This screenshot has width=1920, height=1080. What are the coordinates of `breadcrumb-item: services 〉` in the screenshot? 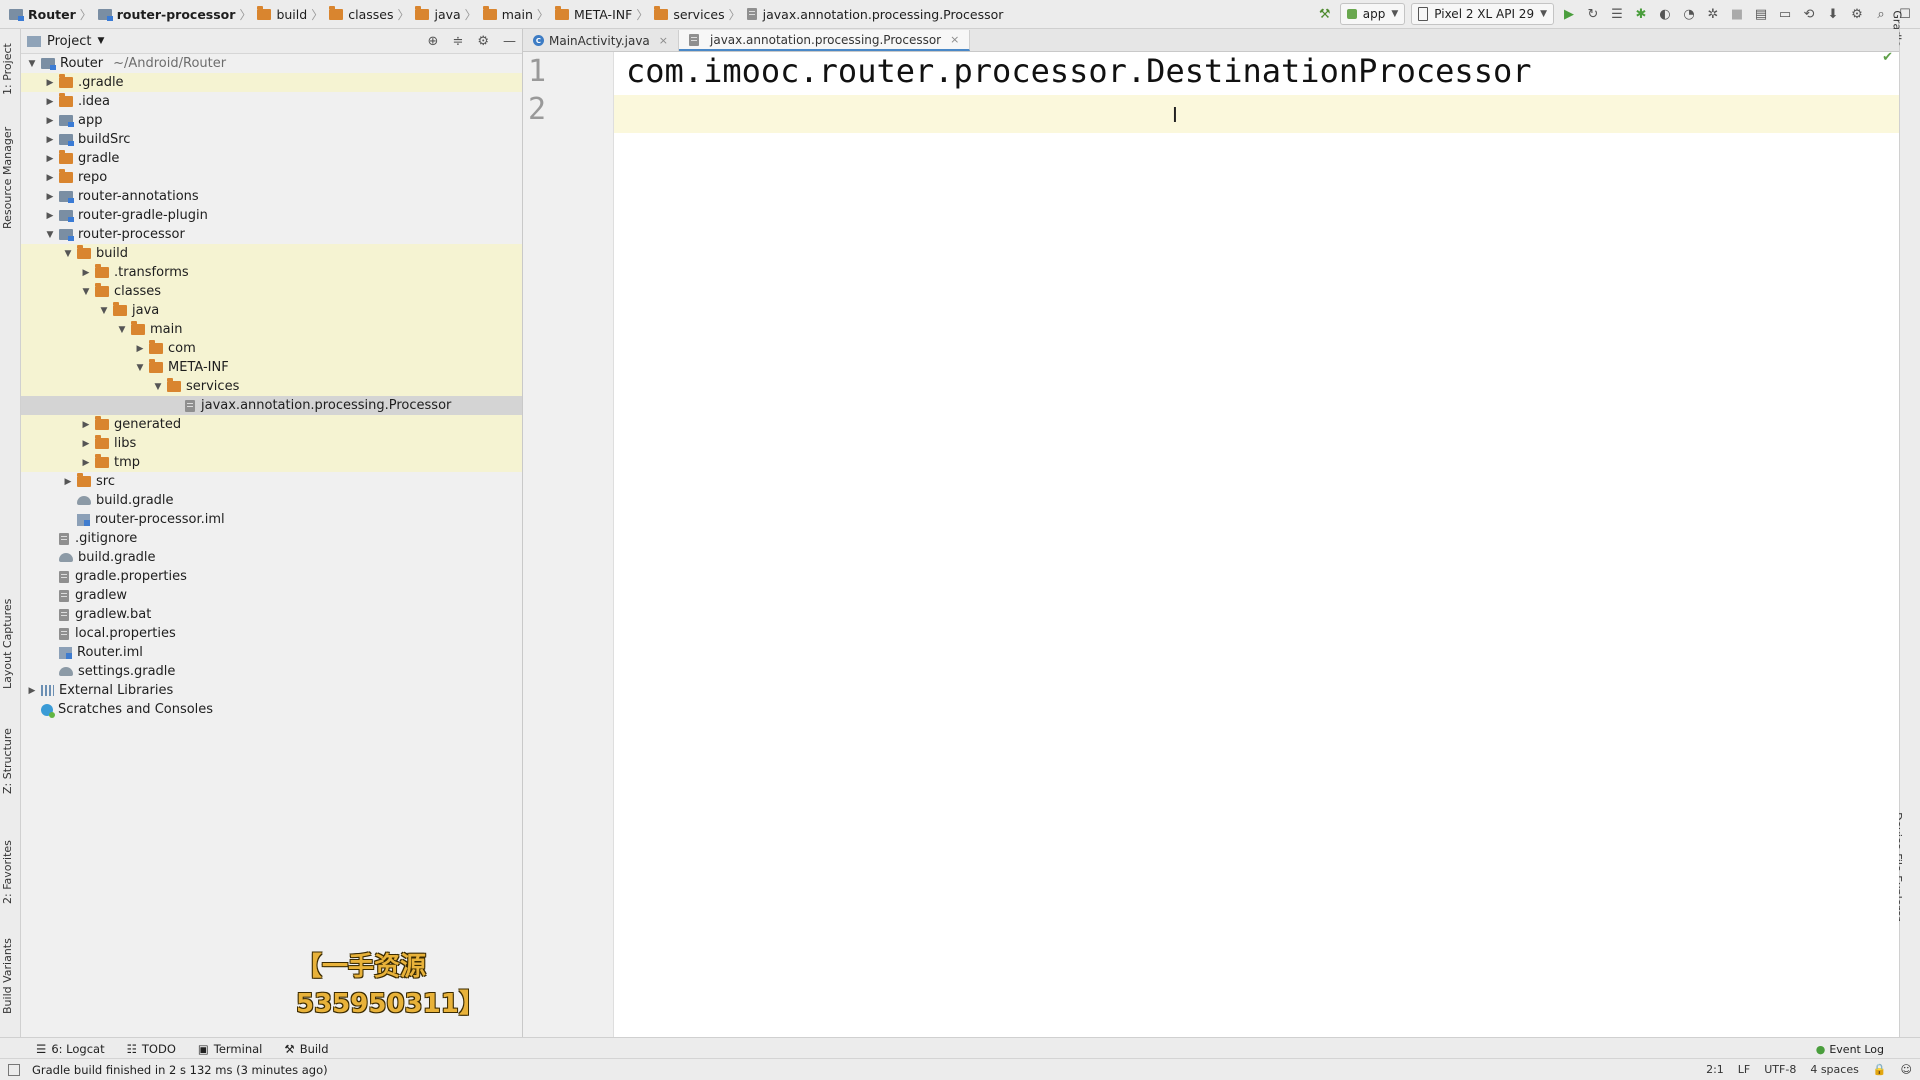 It's located at (697, 14).